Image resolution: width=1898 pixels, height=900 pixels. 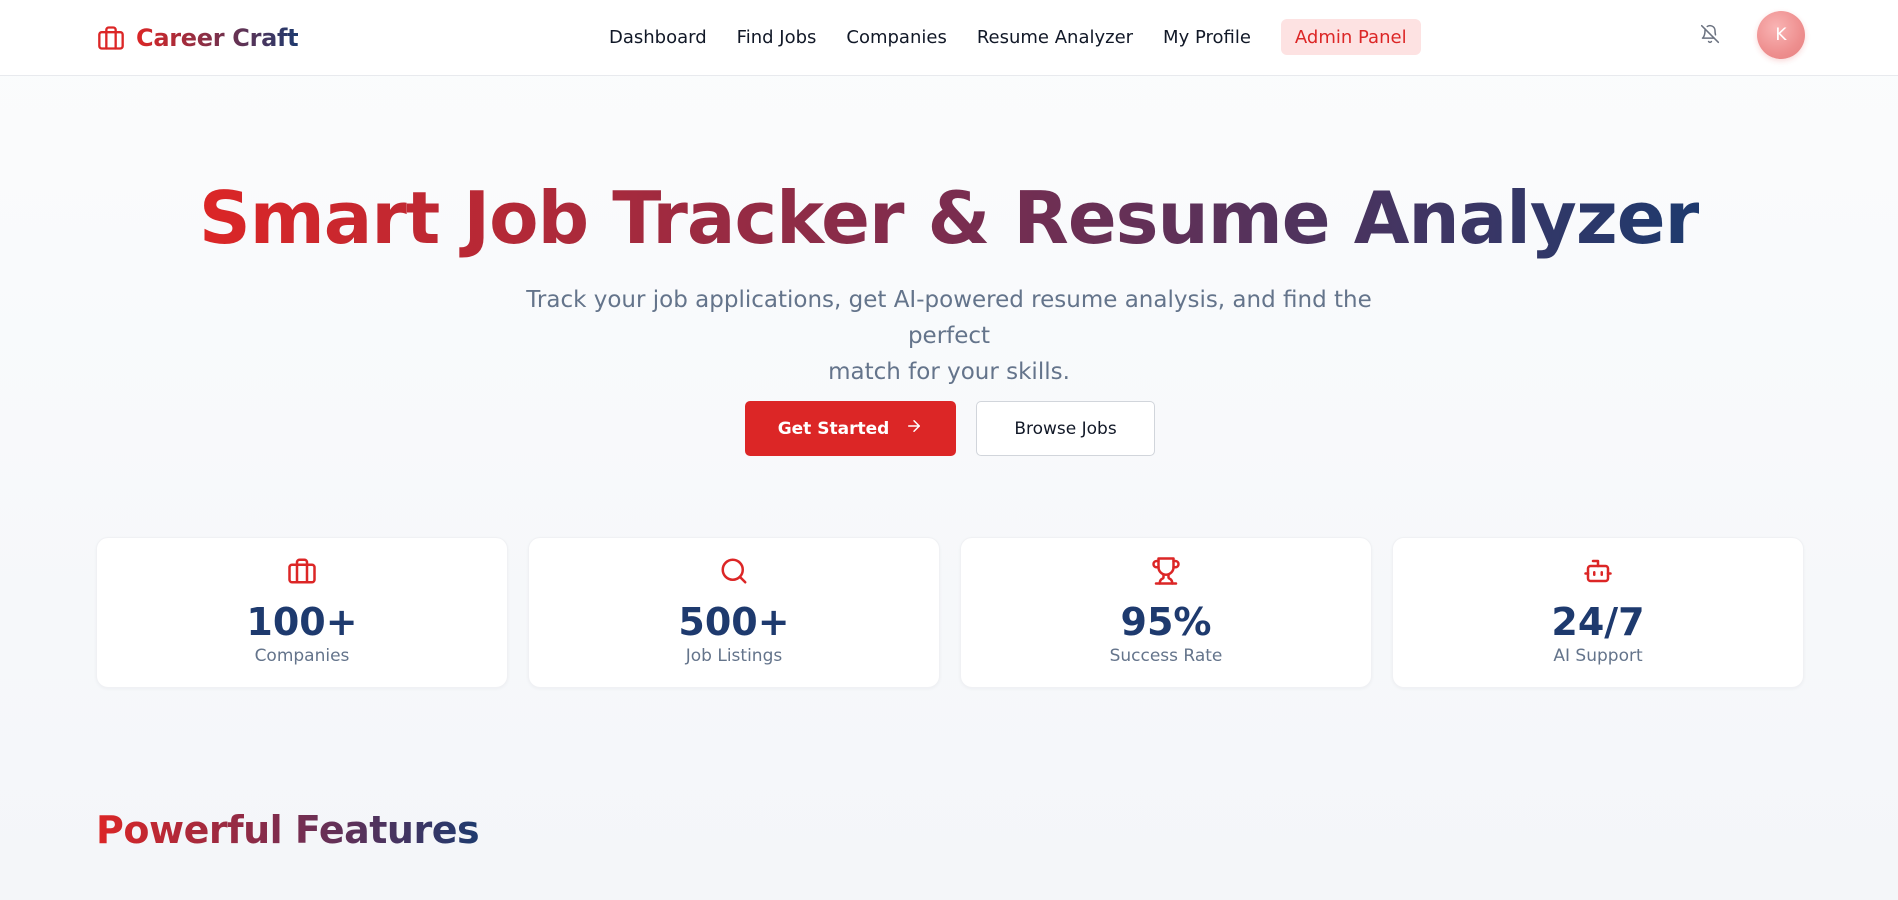 I want to click on browse-jobs-label: Browse Jobs, so click(x=1065, y=428).